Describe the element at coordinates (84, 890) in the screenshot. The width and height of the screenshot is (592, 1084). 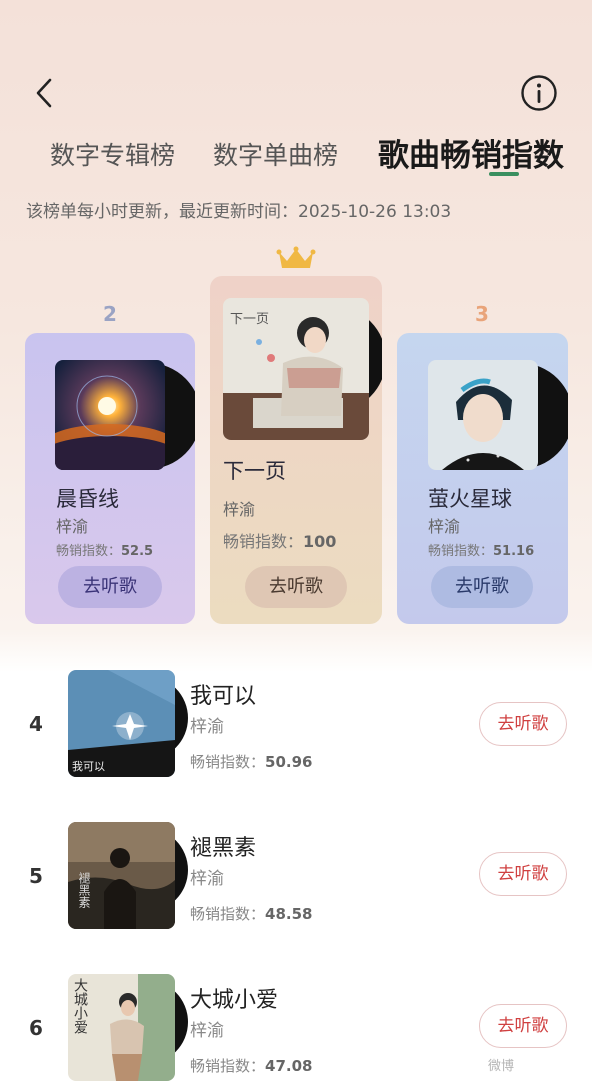
I see `cover-lettering: 褪黑素` at that location.